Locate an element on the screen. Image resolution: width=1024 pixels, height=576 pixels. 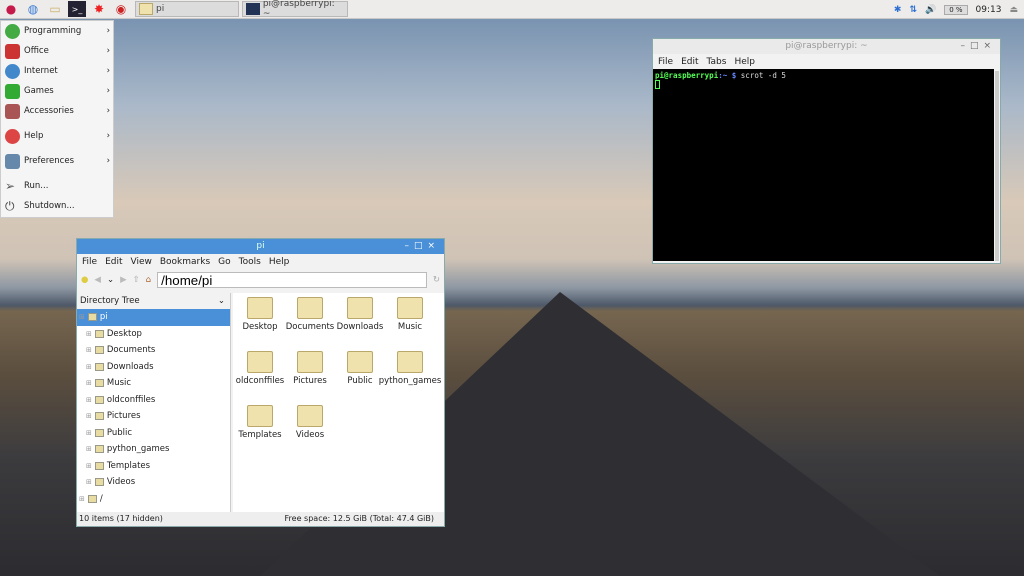
file-item: Videos is located at coordinates (310, 430).